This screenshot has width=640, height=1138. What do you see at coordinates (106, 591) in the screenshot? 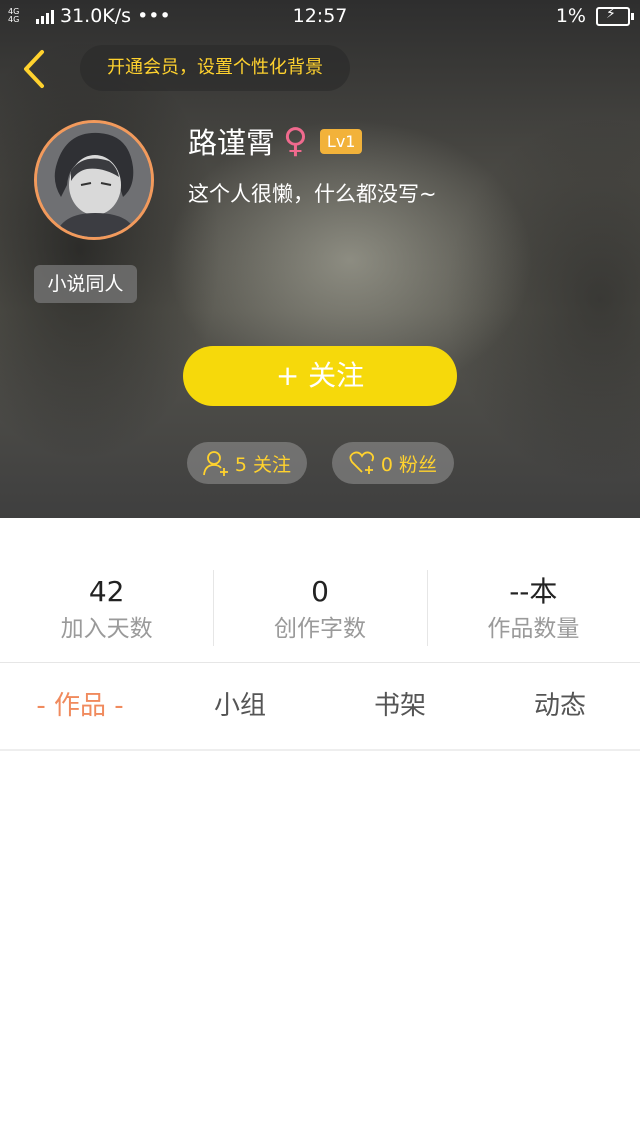
I see `stat-value: 42` at bounding box center [106, 591].